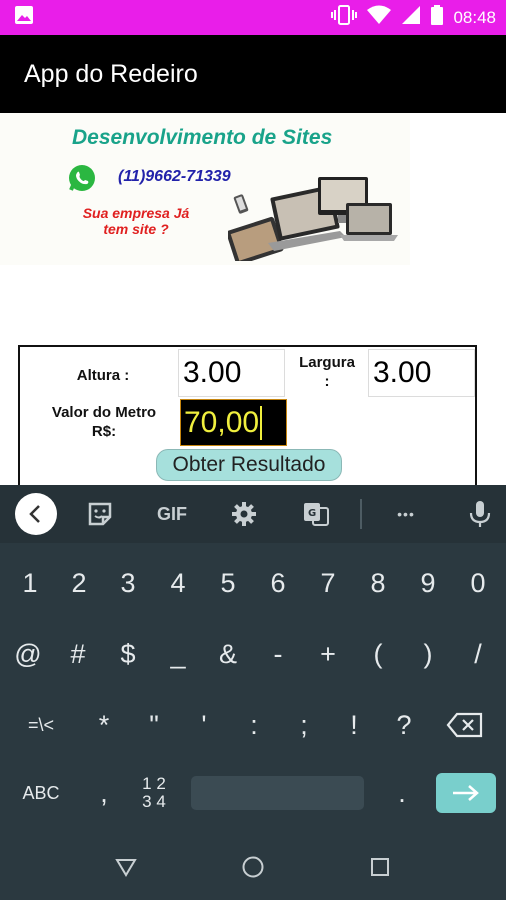 This screenshot has height=900, width=506. I want to click on valor-metro-input: 70,00, so click(233, 422).